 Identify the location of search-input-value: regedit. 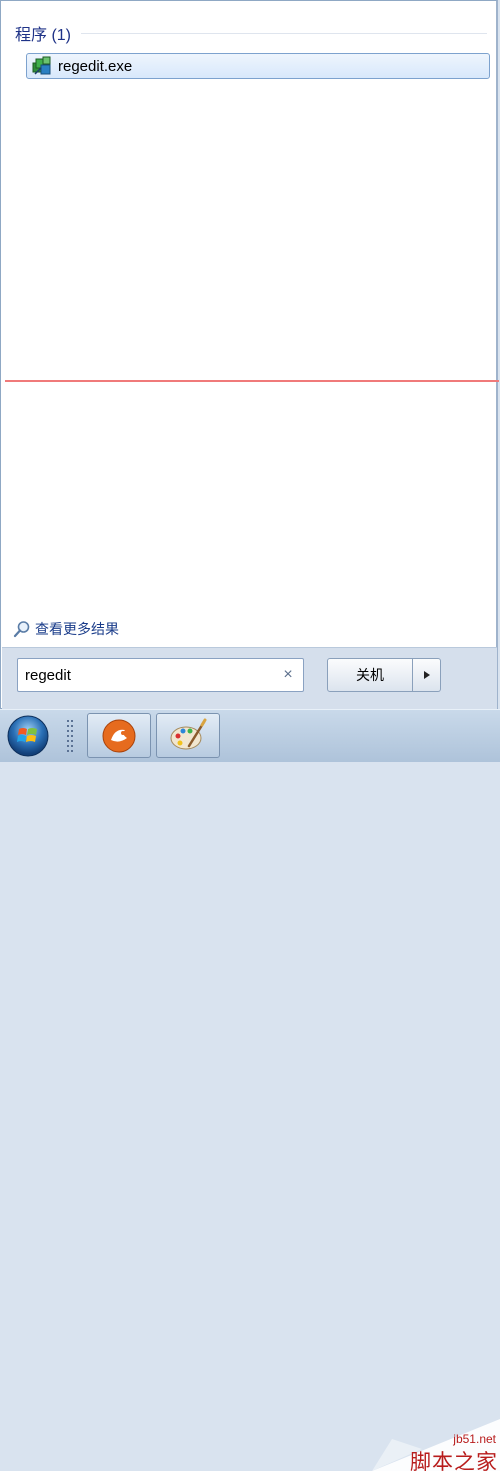
(151, 675).